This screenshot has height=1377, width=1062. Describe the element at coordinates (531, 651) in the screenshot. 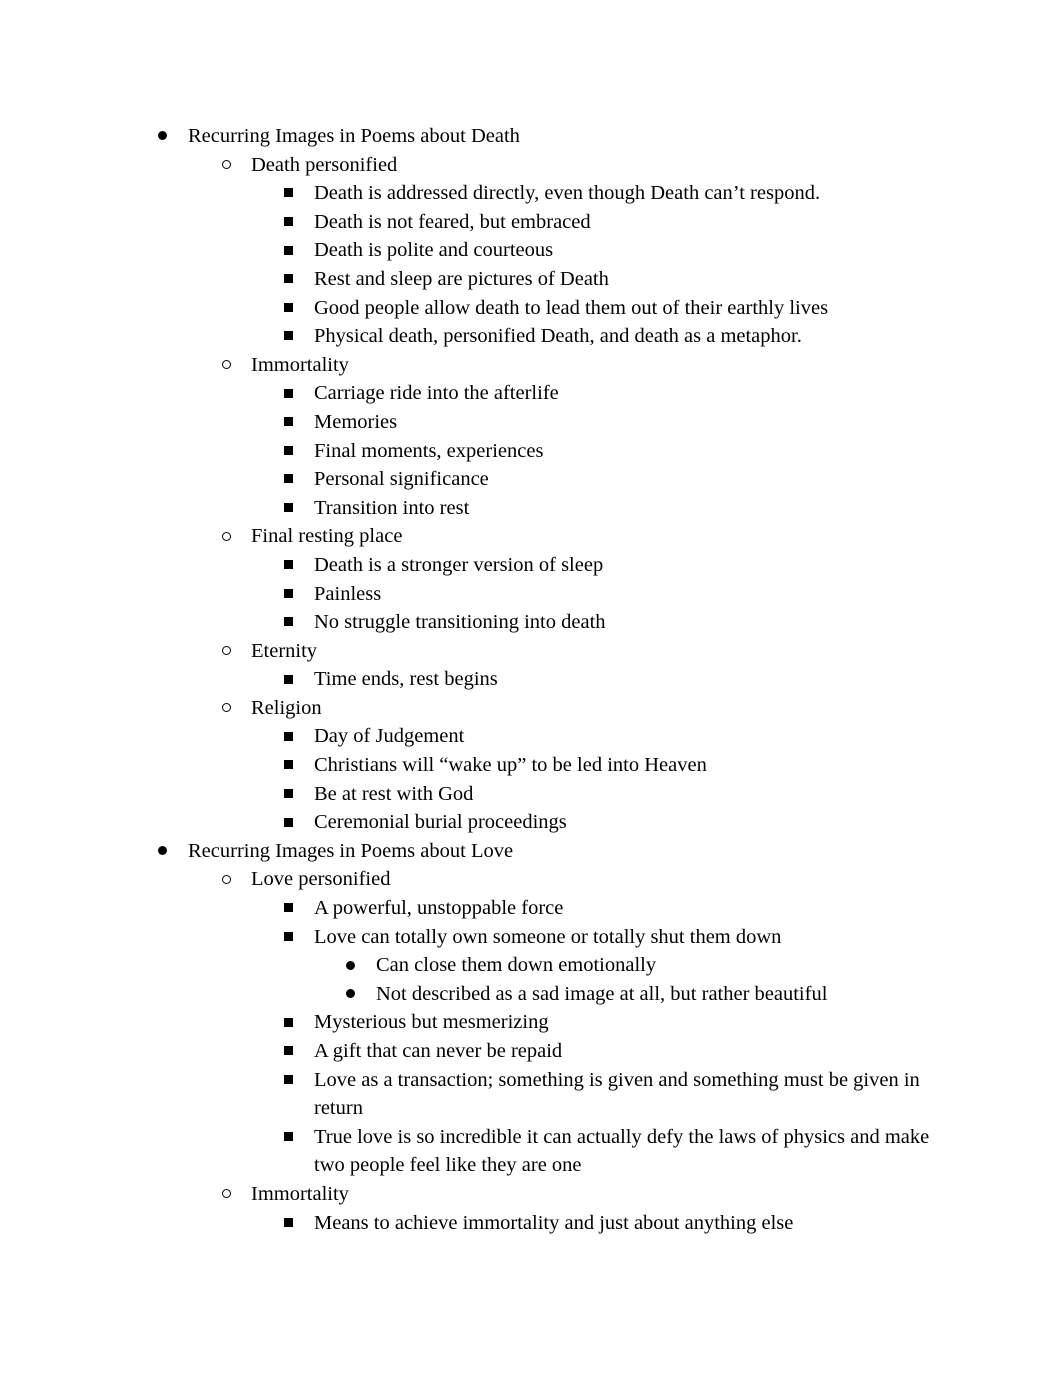

I see `outline-item-level-2: Eternity` at that location.